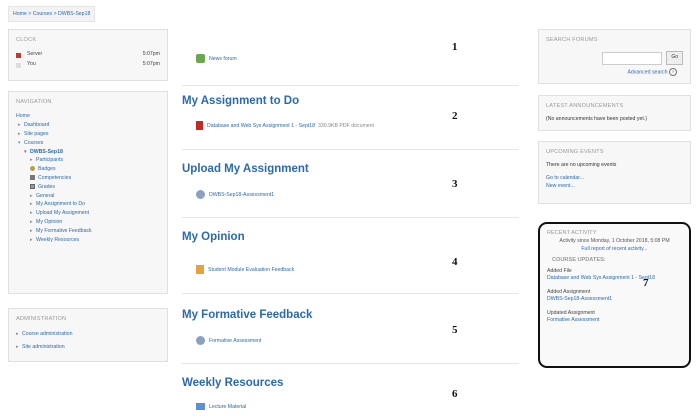  I want to click on navigation-title: NAVIGATION, so click(34, 102).